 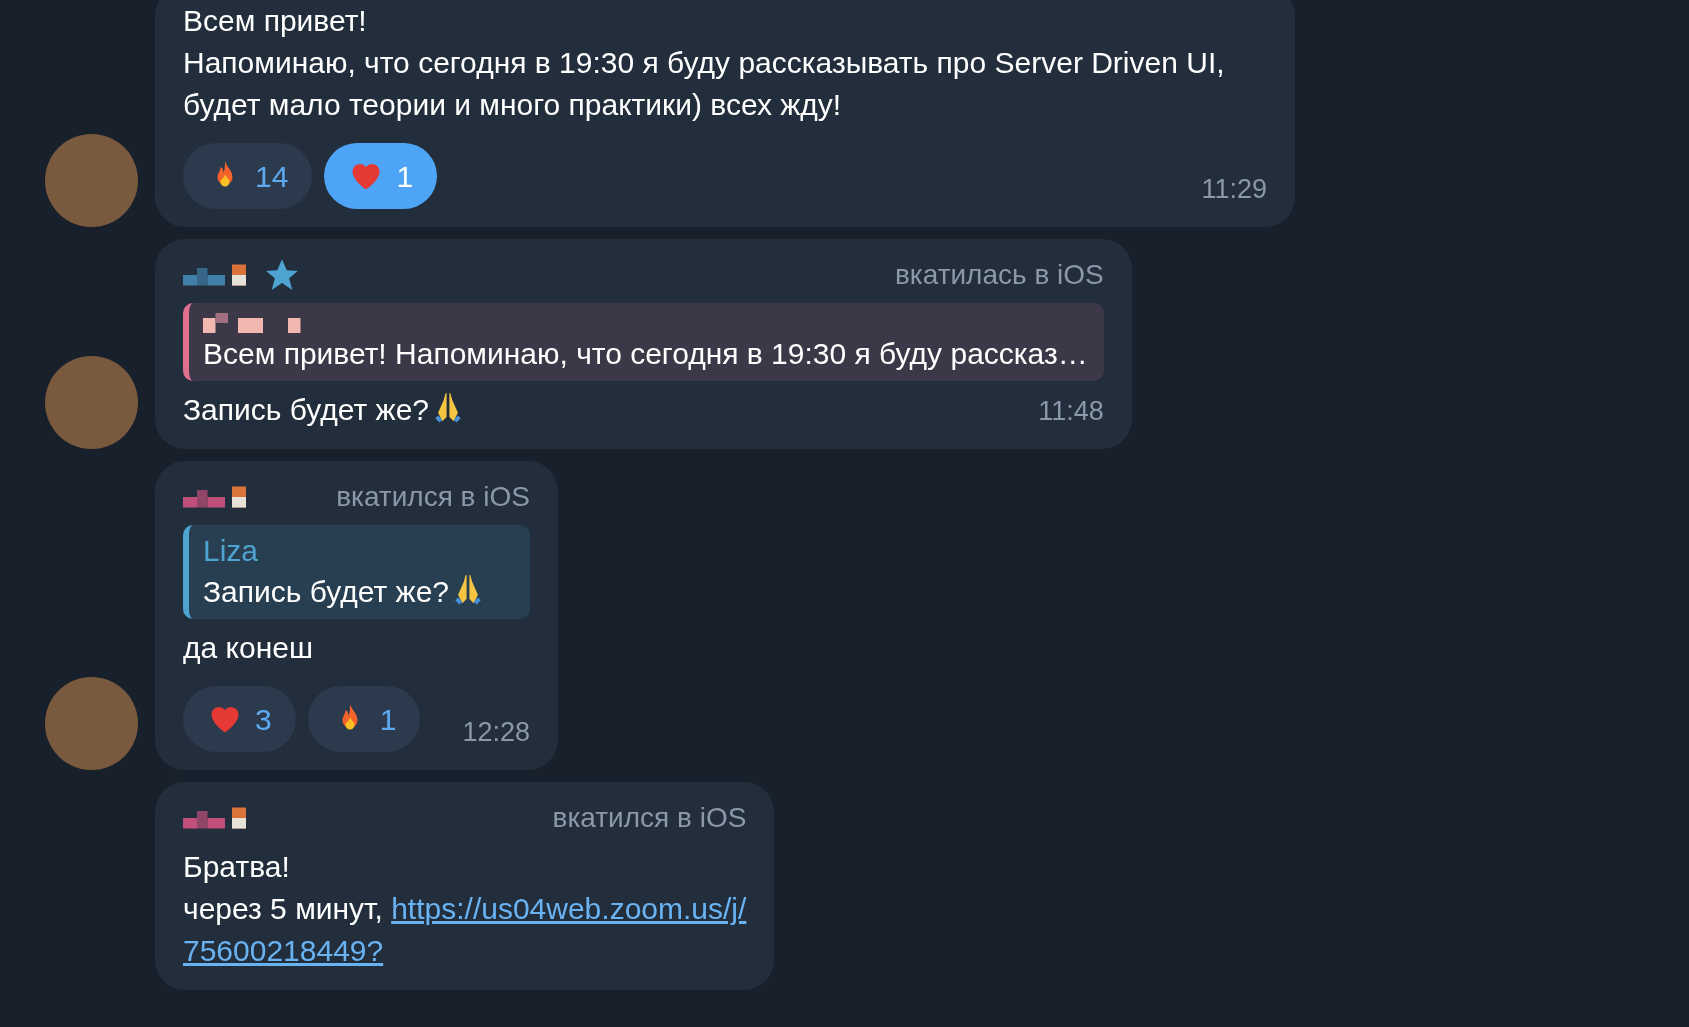 What do you see at coordinates (569, 908) in the screenshot?
I see `message-link: https://us04web.zoom.us/j/` at bounding box center [569, 908].